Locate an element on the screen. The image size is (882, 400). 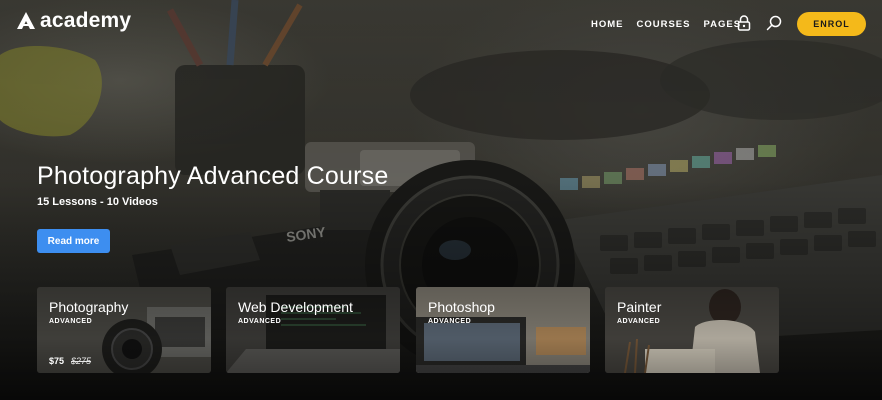
card-old-price: $275 is located at coordinates (81, 361).